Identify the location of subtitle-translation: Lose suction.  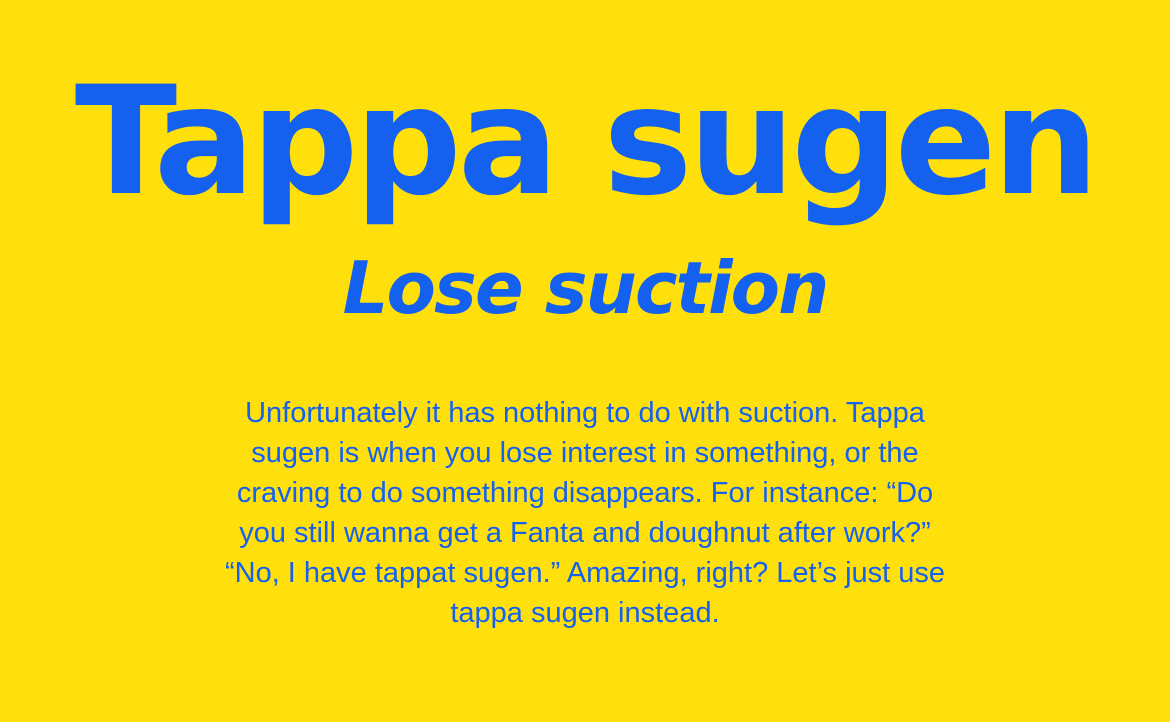
(586, 288).